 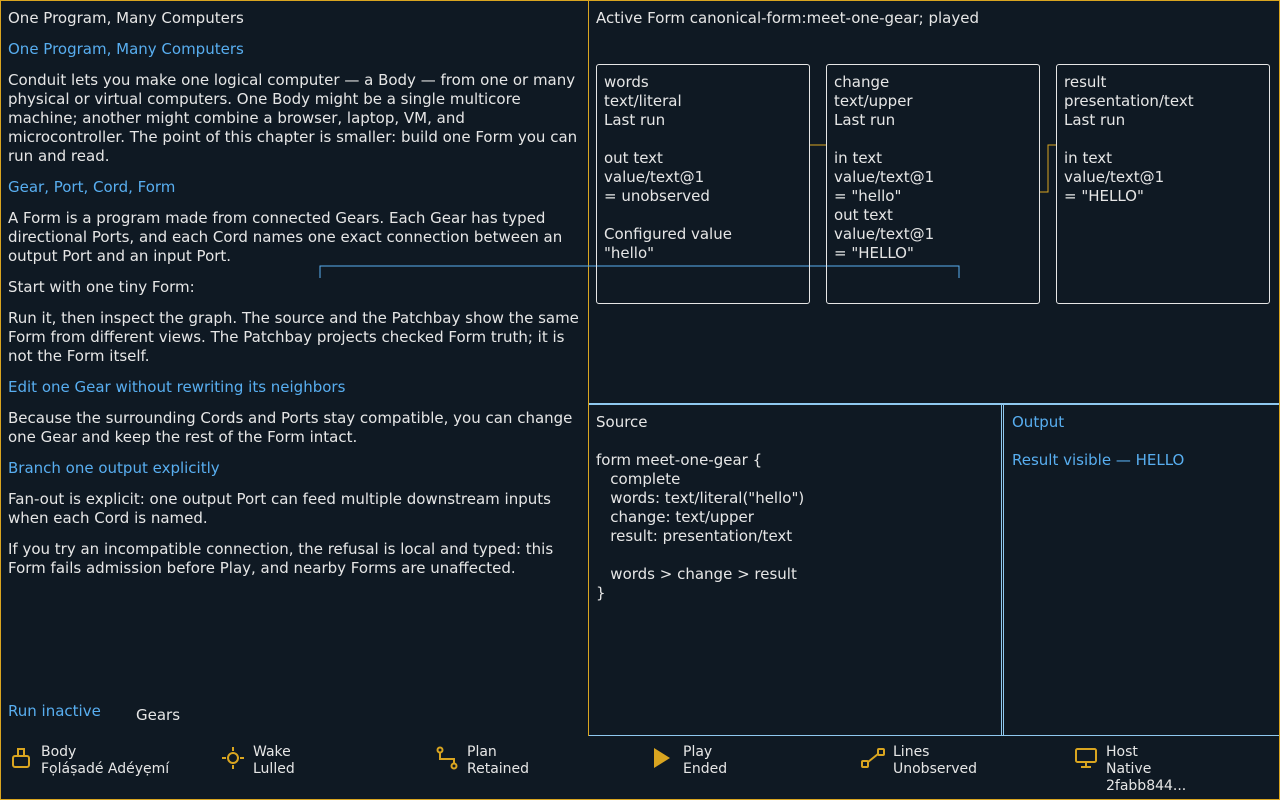 What do you see at coordinates (911, 752) in the screenshot?
I see `status-lines-label: Lines` at bounding box center [911, 752].